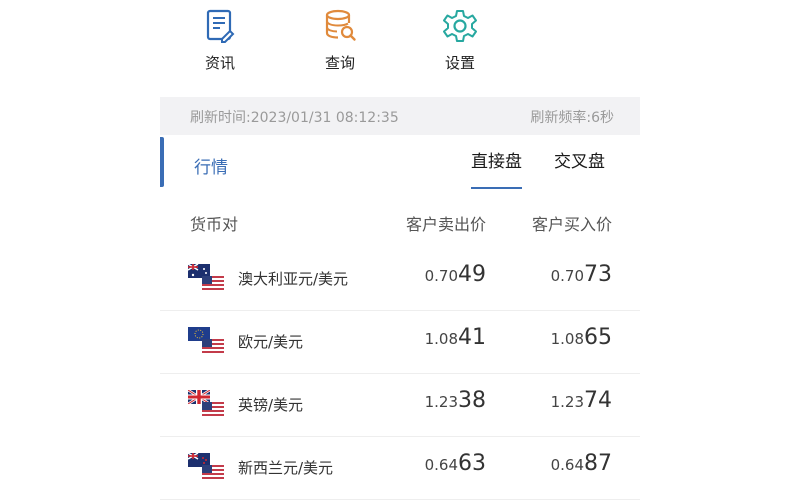 The width and height of the screenshot is (800, 500). What do you see at coordinates (400, 116) in the screenshot?
I see `refresh-bar: 刷新时间:2023/01/31 08:12:35 刷新频率:6秒` at bounding box center [400, 116].